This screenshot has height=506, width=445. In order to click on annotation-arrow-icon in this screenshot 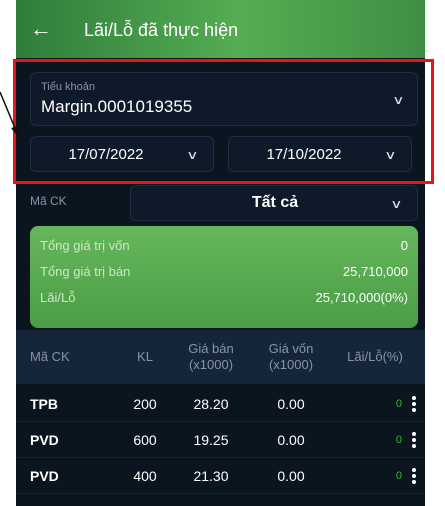, I will do `click(9, 114)`.